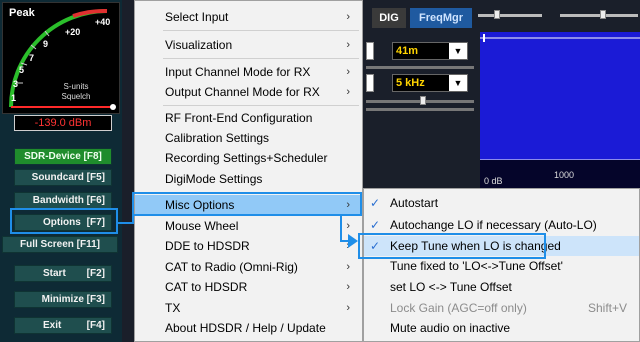  What do you see at coordinates (206, 287) in the screenshot?
I see `menu-item-label: CAT to HDSDR` at bounding box center [206, 287].